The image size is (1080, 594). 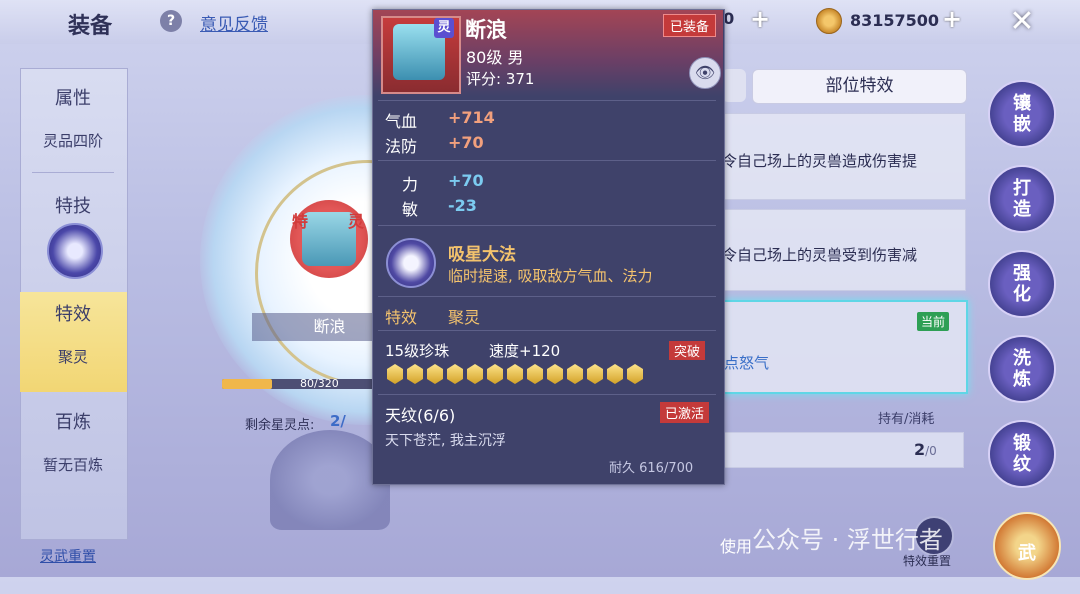 What do you see at coordinates (895, 20) in the screenshot?
I see `currency-value: 83157500` at bounding box center [895, 20].